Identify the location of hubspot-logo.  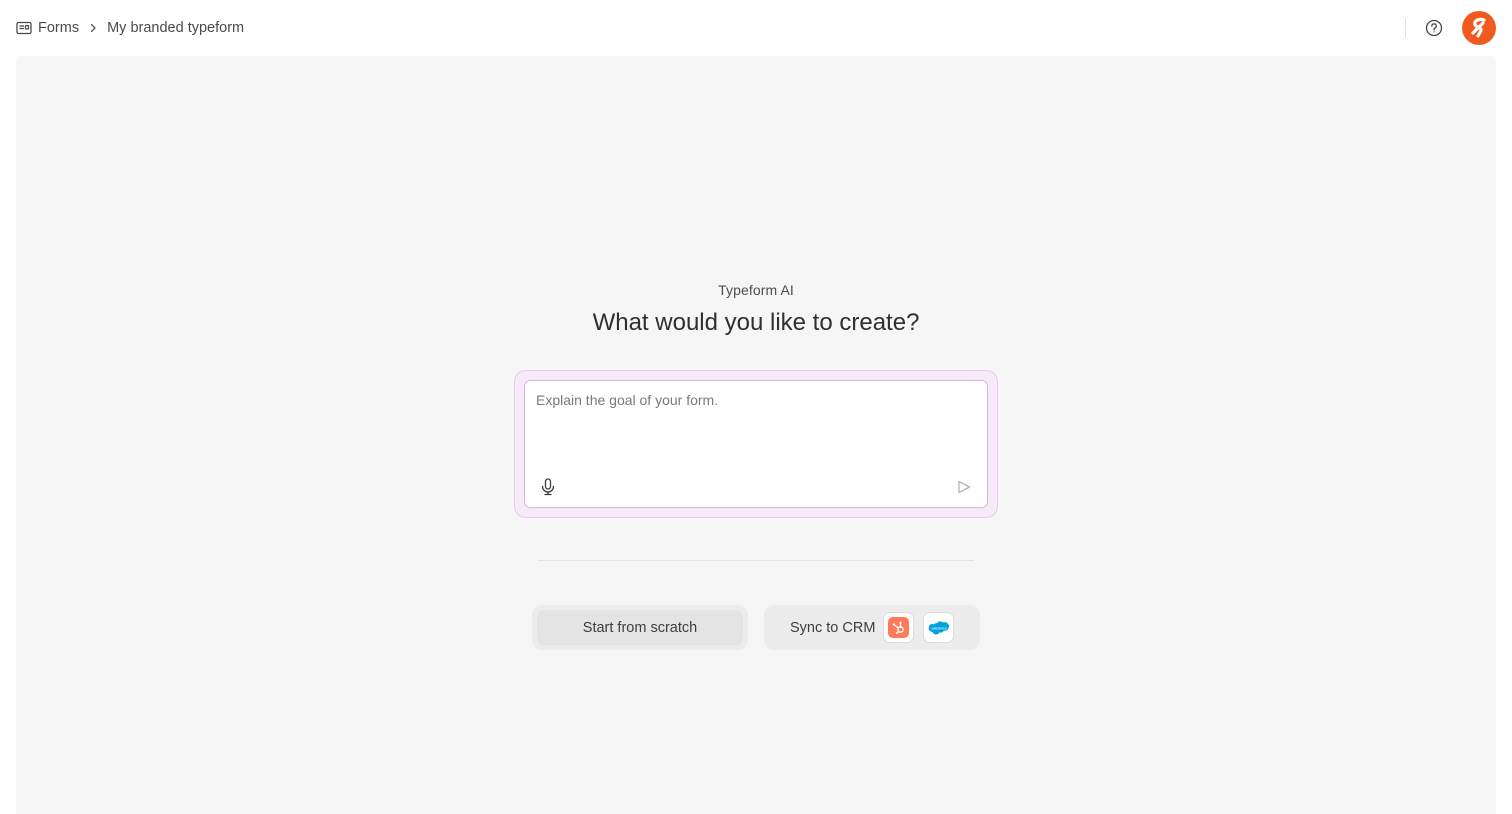
(899, 627).